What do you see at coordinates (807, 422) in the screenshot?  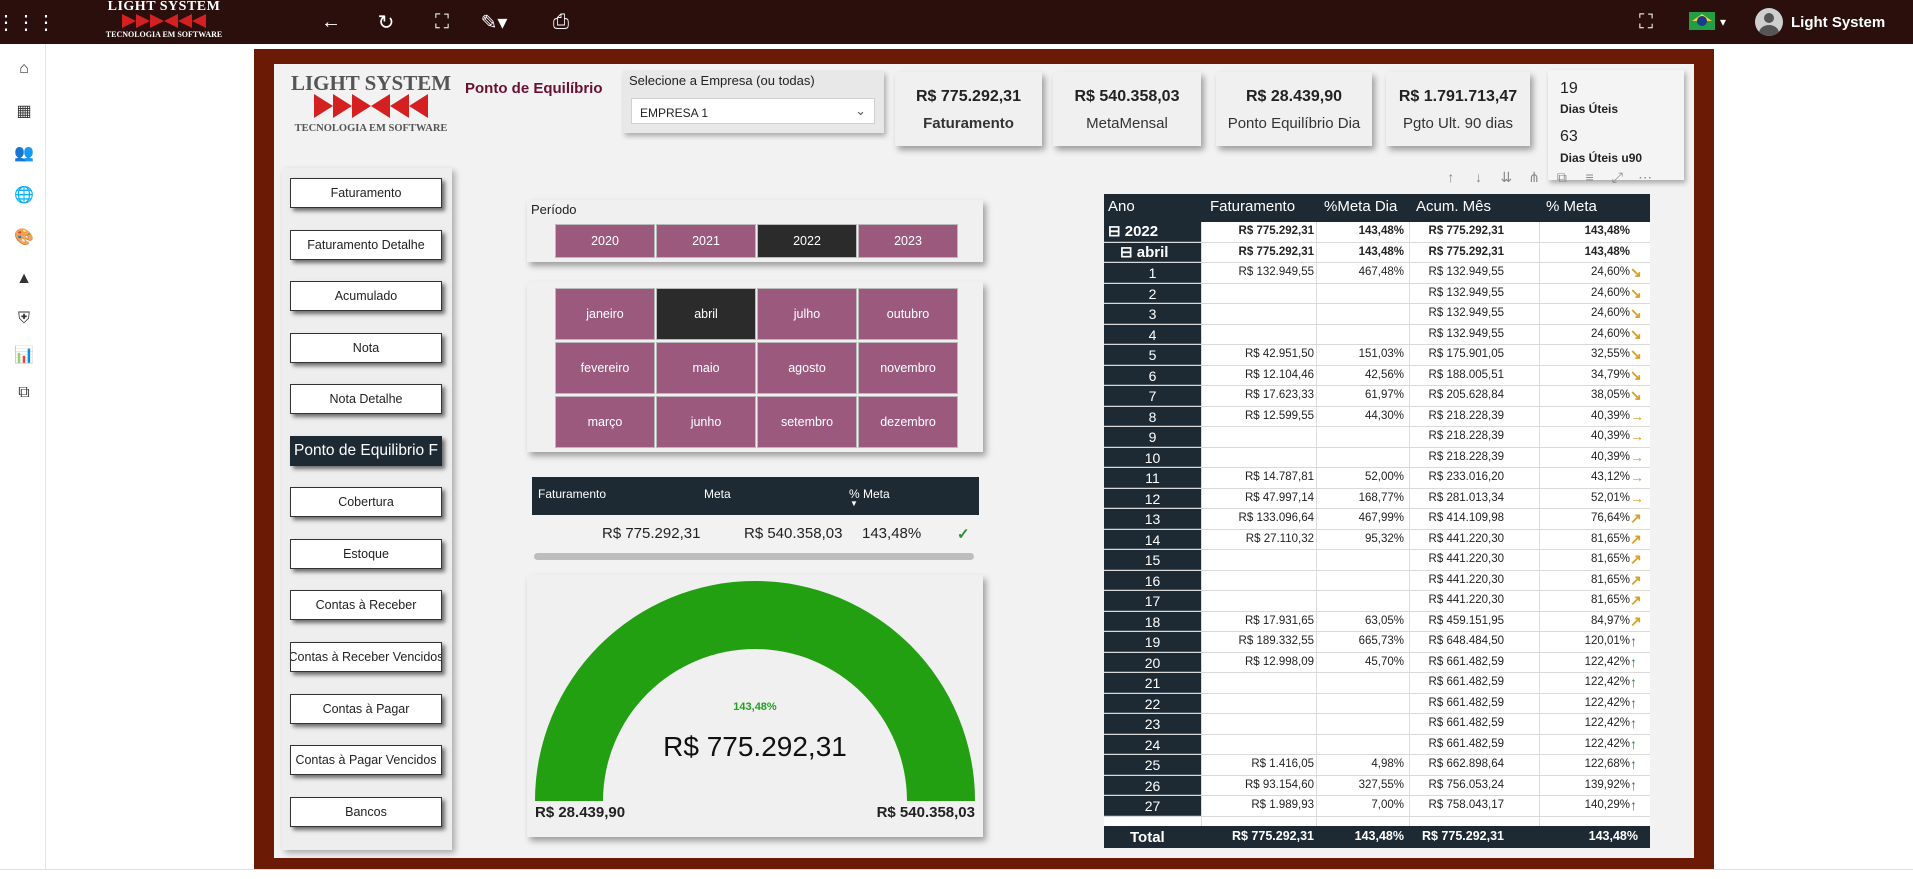 I see `month-setembro: setembro` at bounding box center [807, 422].